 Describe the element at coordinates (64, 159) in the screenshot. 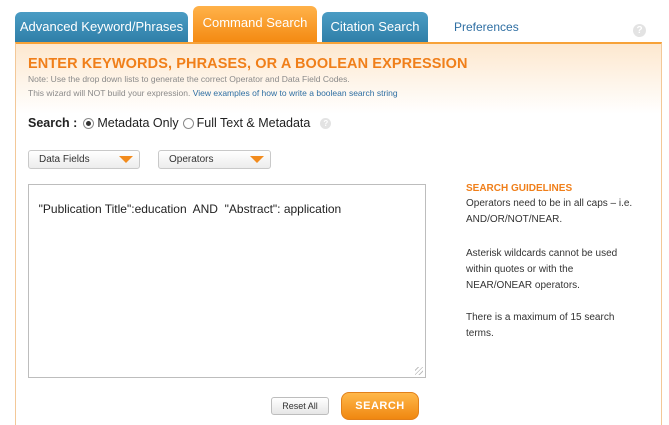

I see `data-fields-label: Data Fields` at that location.